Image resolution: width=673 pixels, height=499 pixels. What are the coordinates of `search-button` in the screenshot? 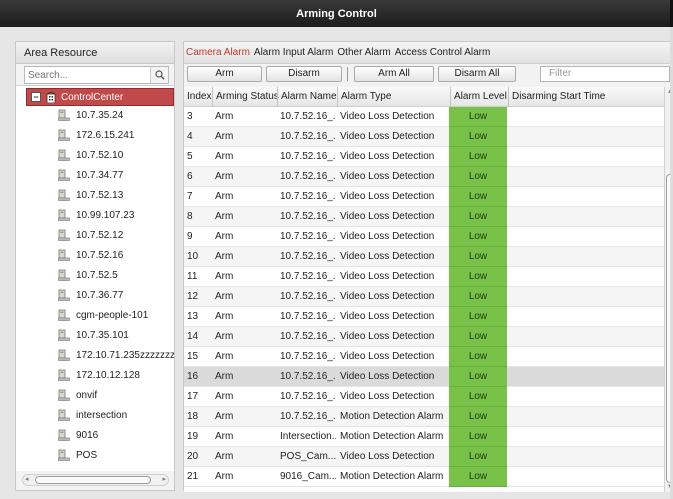 It's located at (159, 75).